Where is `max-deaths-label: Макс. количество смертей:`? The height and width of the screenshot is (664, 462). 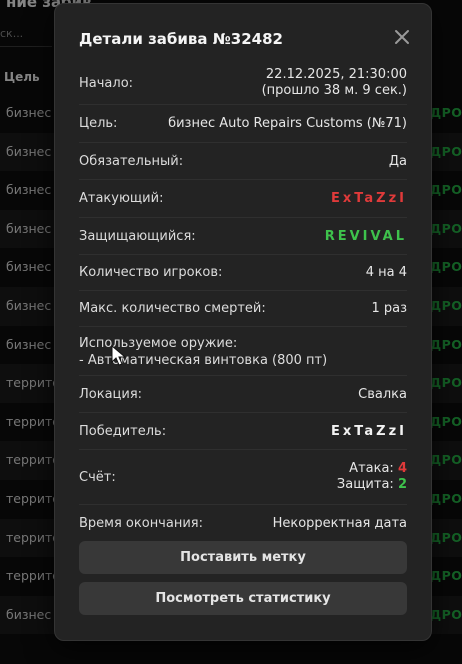 max-deaths-label: Макс. количество смертей: is located at coordinates (172, 308).